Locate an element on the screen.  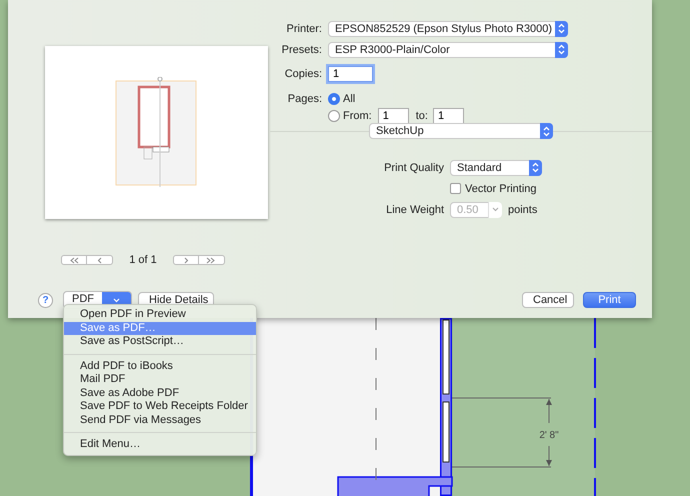
double-chevron-right-icon is located at coordinates (211, 260).